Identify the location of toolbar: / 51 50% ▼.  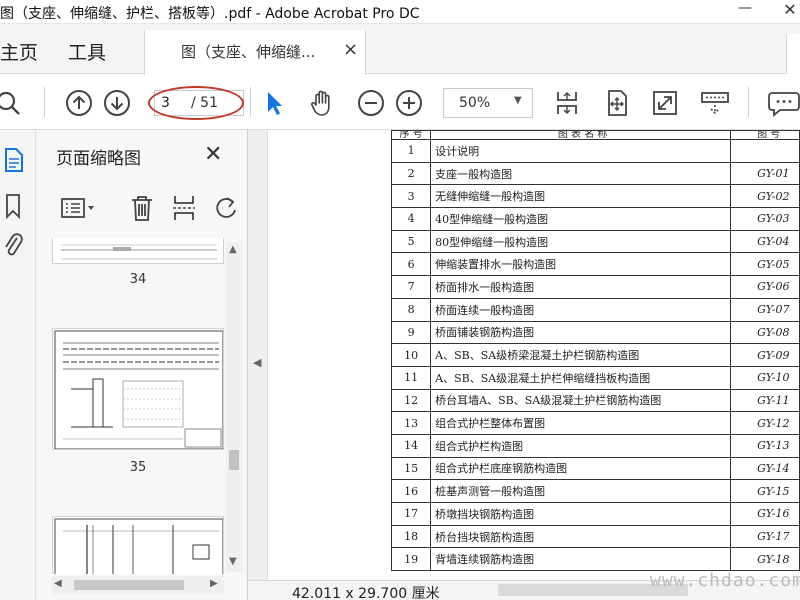
(400, 102).